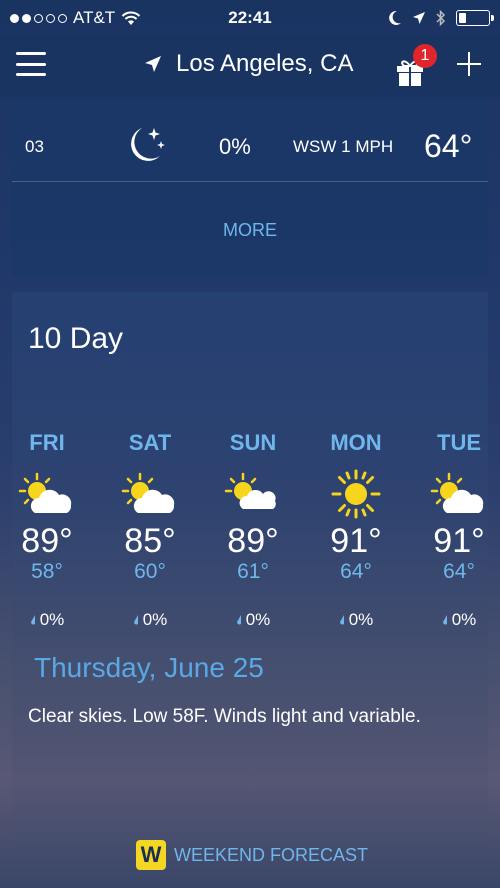 The width and height of the screenshot is (500, 888). What do you see at coordinates (31, 64) in the screenshot?
I see `menu-button` at bounding box center [31, 64].